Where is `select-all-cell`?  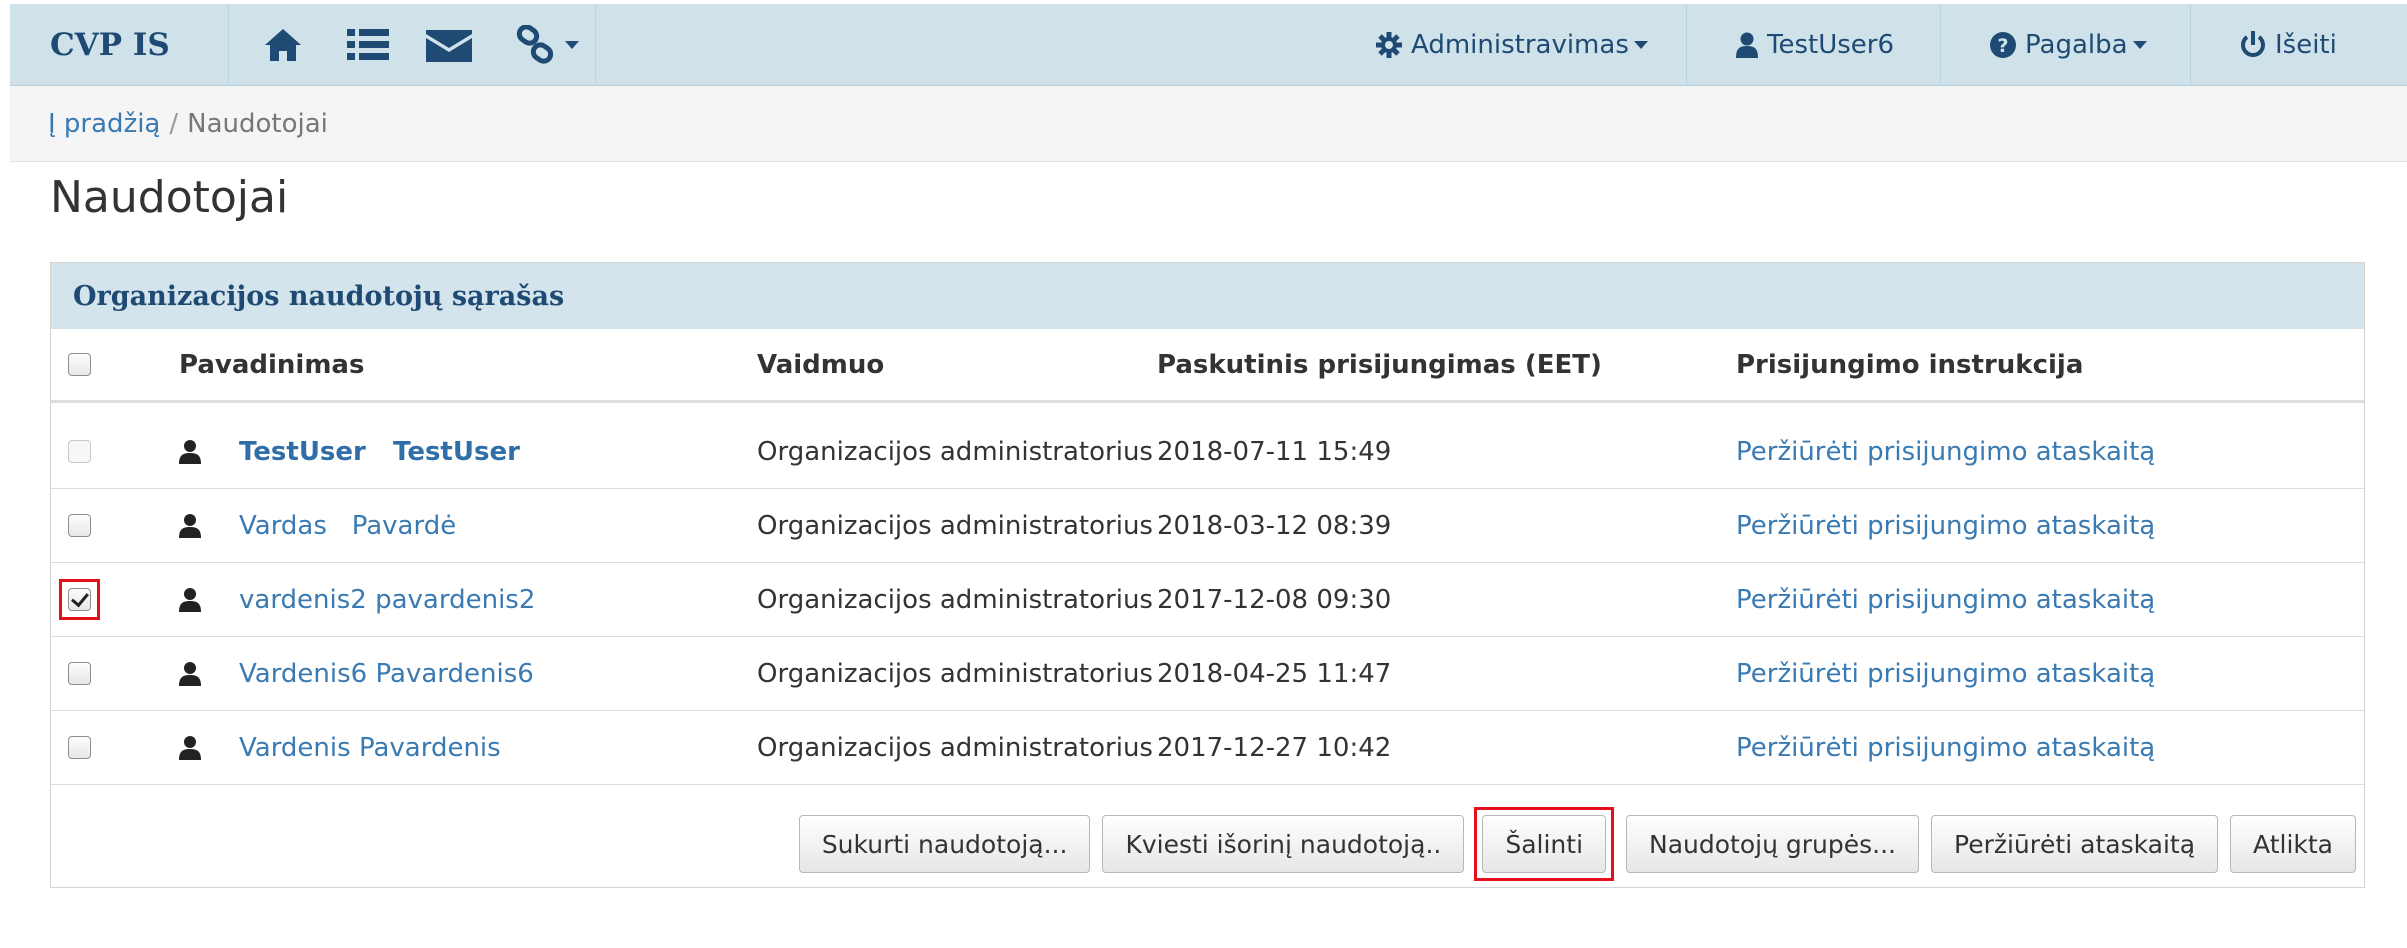
select-all-cell is located at coordinates (79, 364).